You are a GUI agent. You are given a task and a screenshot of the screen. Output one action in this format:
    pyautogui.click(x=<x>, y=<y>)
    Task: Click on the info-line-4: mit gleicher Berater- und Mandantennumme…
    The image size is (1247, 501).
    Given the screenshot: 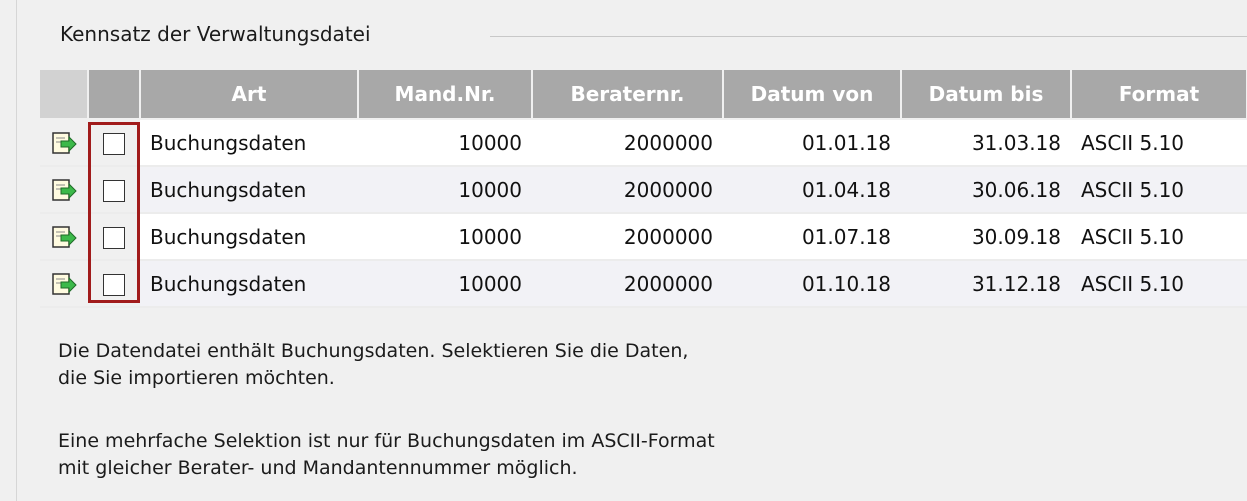 What is the action you would take?
    pyautogui.click(x=318, y=468)
    